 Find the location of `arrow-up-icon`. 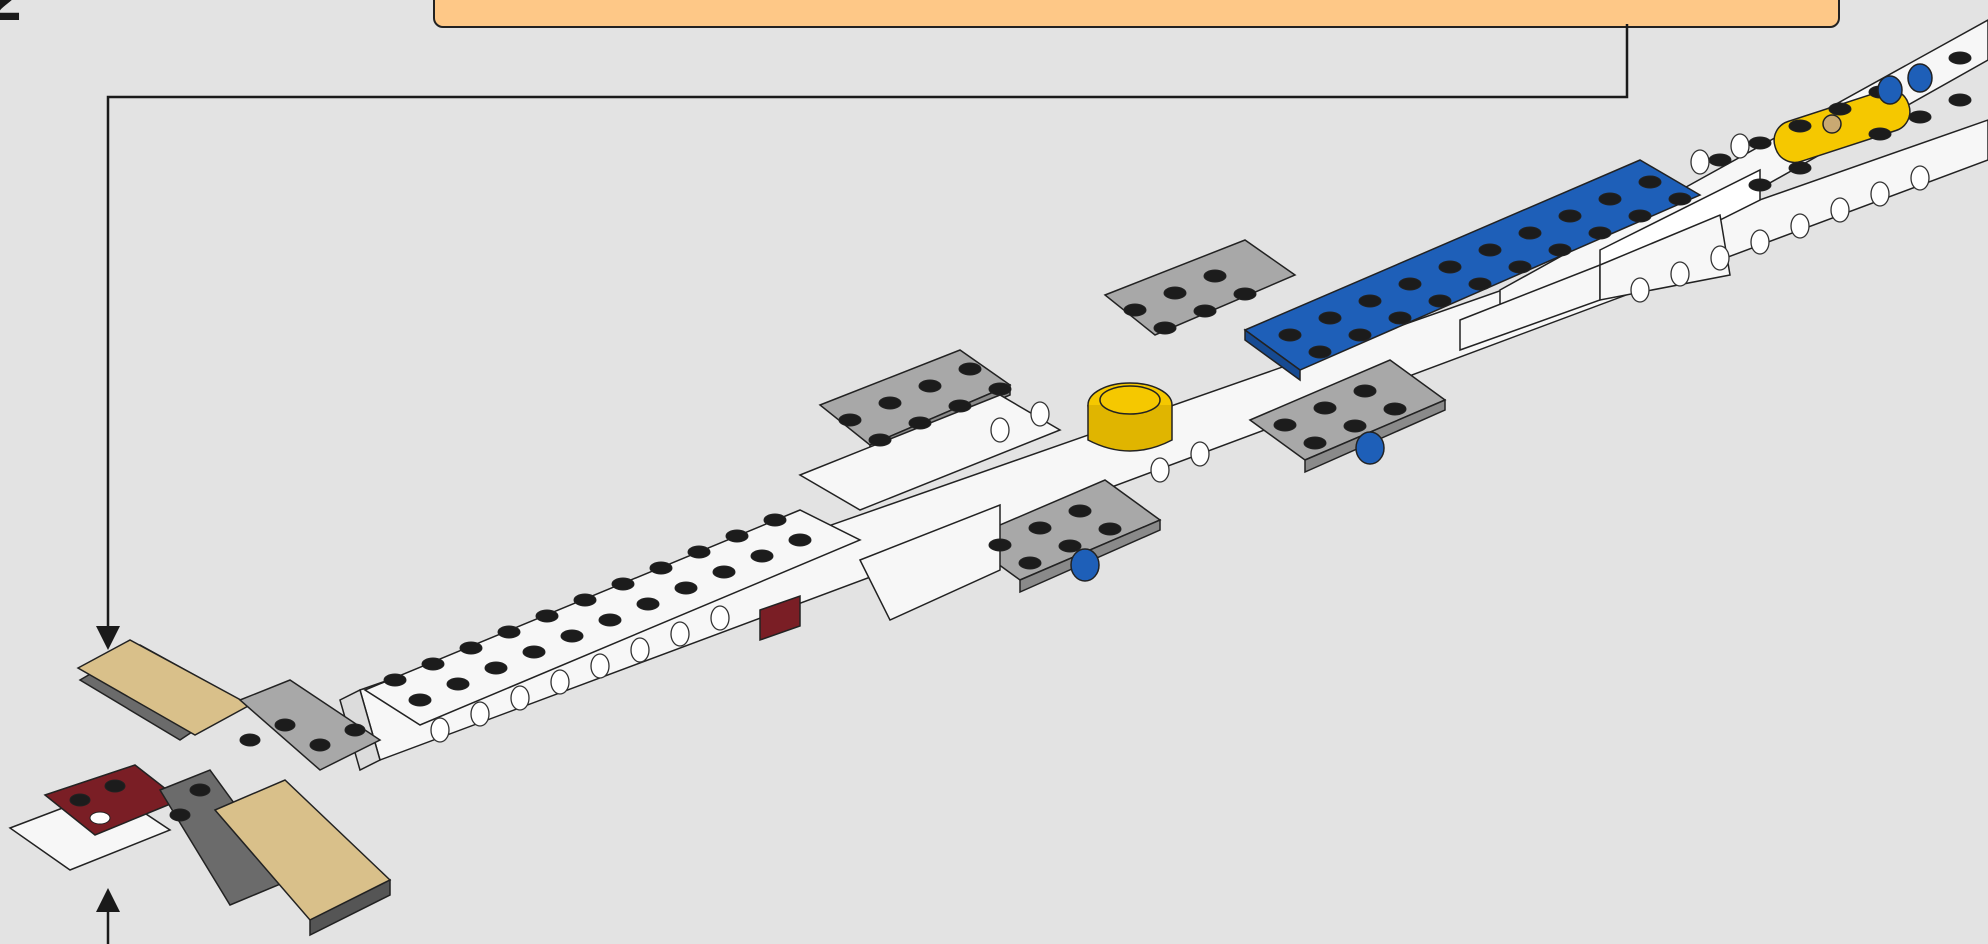

arrow-up-icon is located at coordinates (108, 900).